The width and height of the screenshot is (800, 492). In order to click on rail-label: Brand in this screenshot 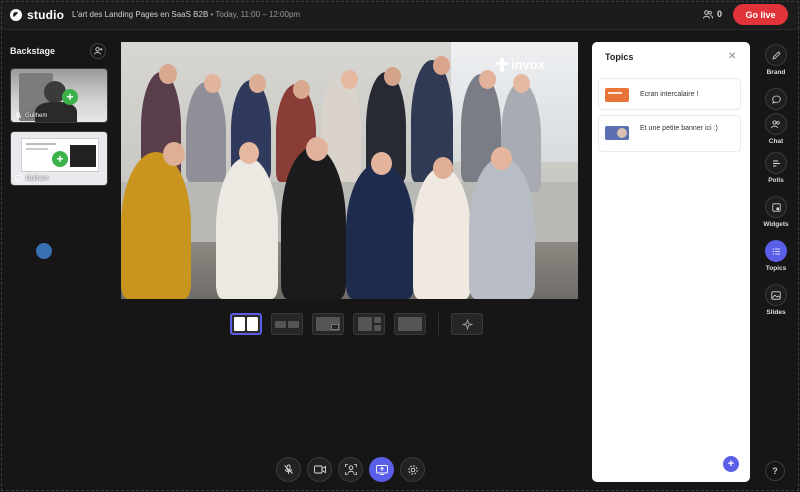, I will do `click(776, 72)`.